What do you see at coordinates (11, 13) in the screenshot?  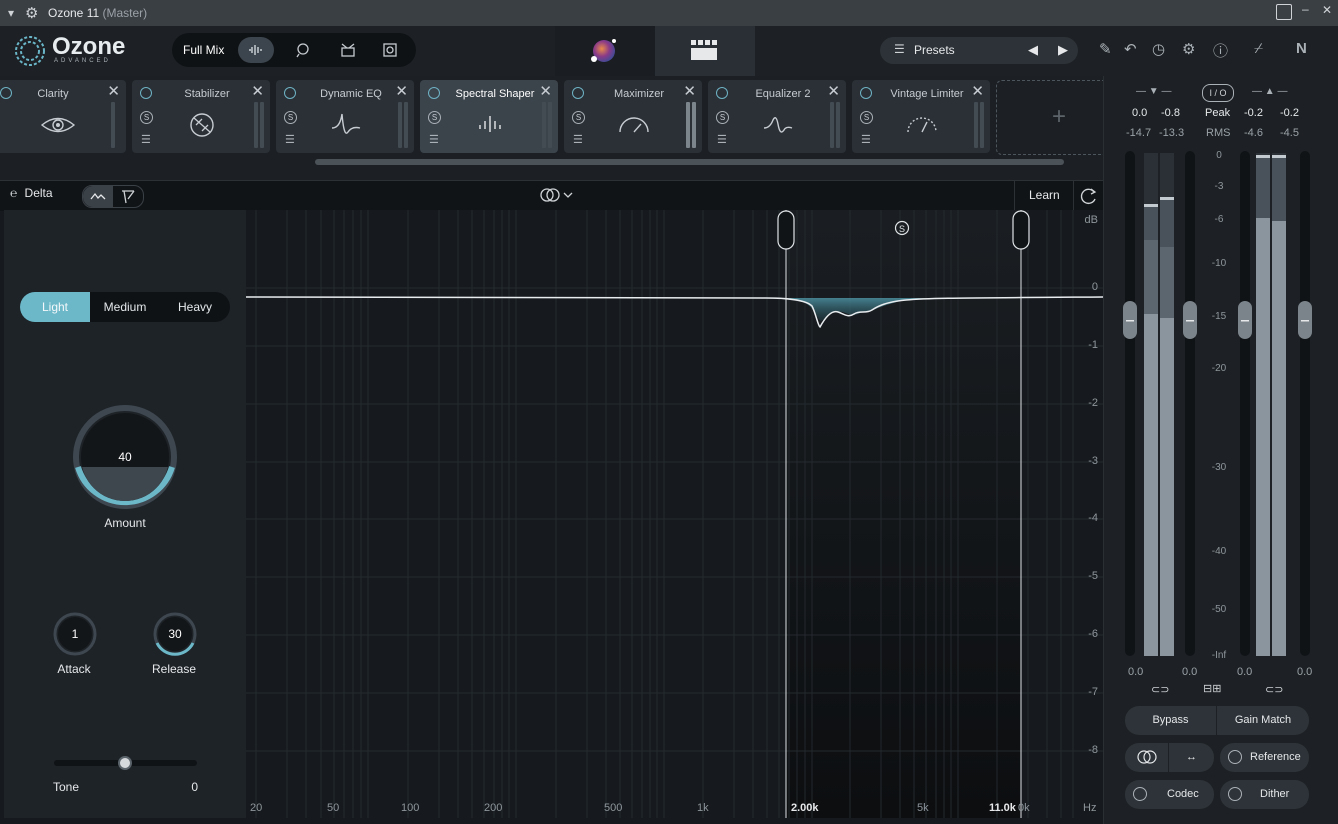 I see `chevron-down-icon: ▾` at bounding box center [11, 13].